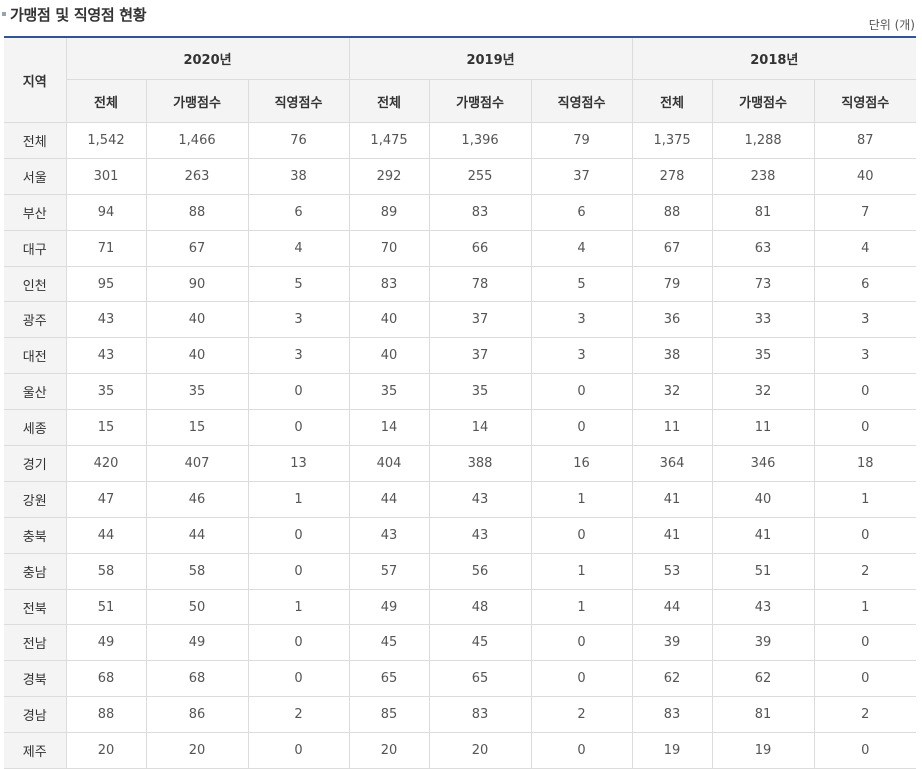 This screenshot has height=769, width=922. I want to click on value-cell: 346, so click(763, 463).